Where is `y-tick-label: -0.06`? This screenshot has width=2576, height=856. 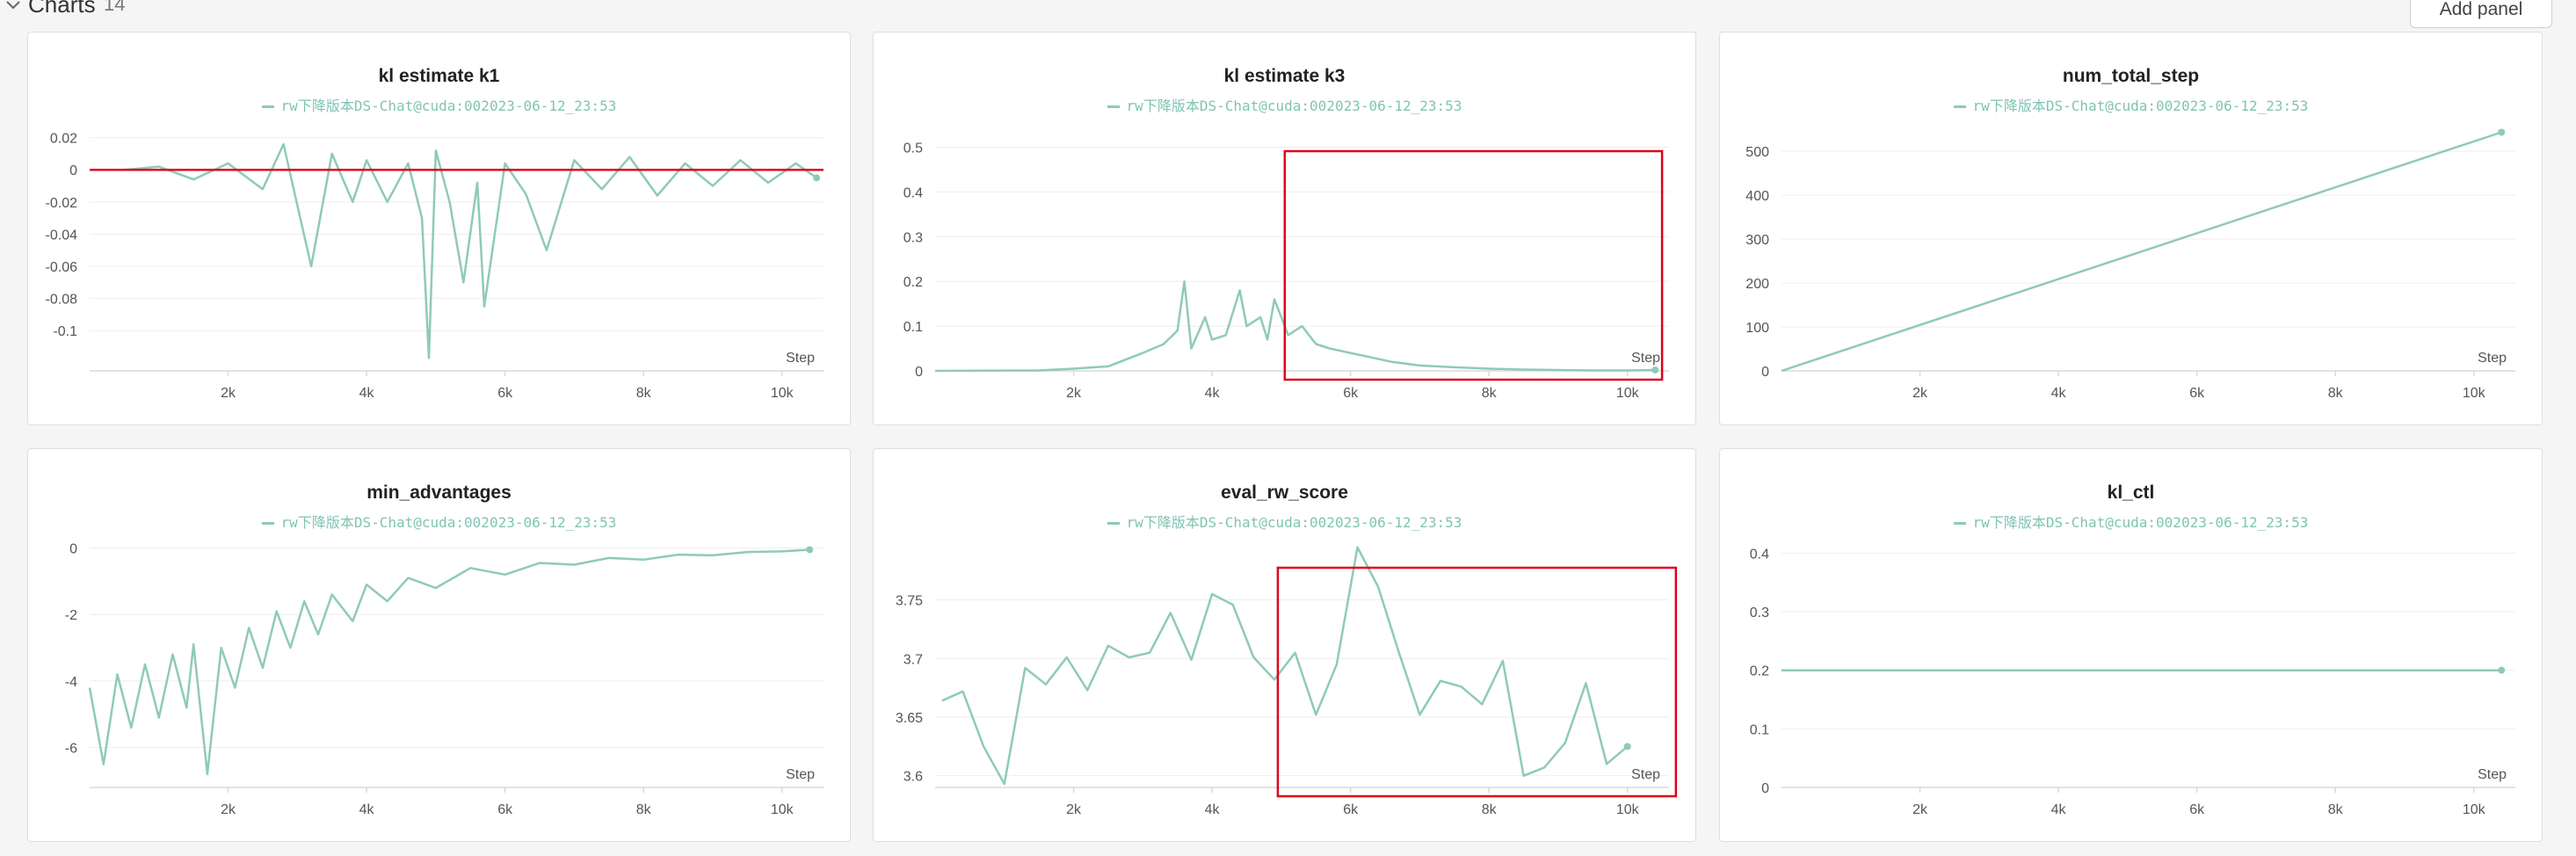
y-tick-label: -0.06 is located at coordinates (62, 267).